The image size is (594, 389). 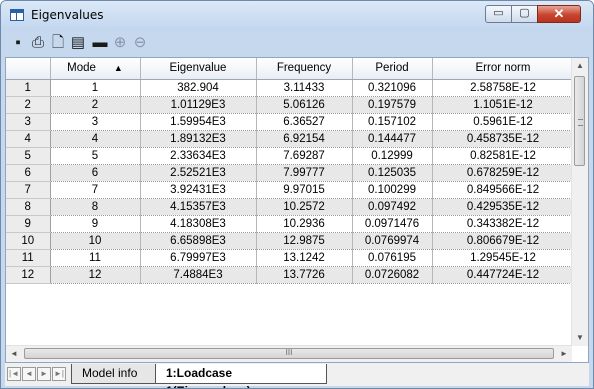 I want to click on cell-frequency: 5.06126, so click(x=304, y=105).